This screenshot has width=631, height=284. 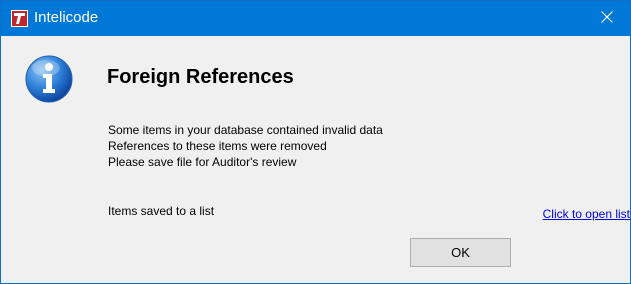 What do you see at coordinates (161, 211) in the screenshot?
I see `items-saved-text: Items saved to a list` at bounding box center [161, 211].